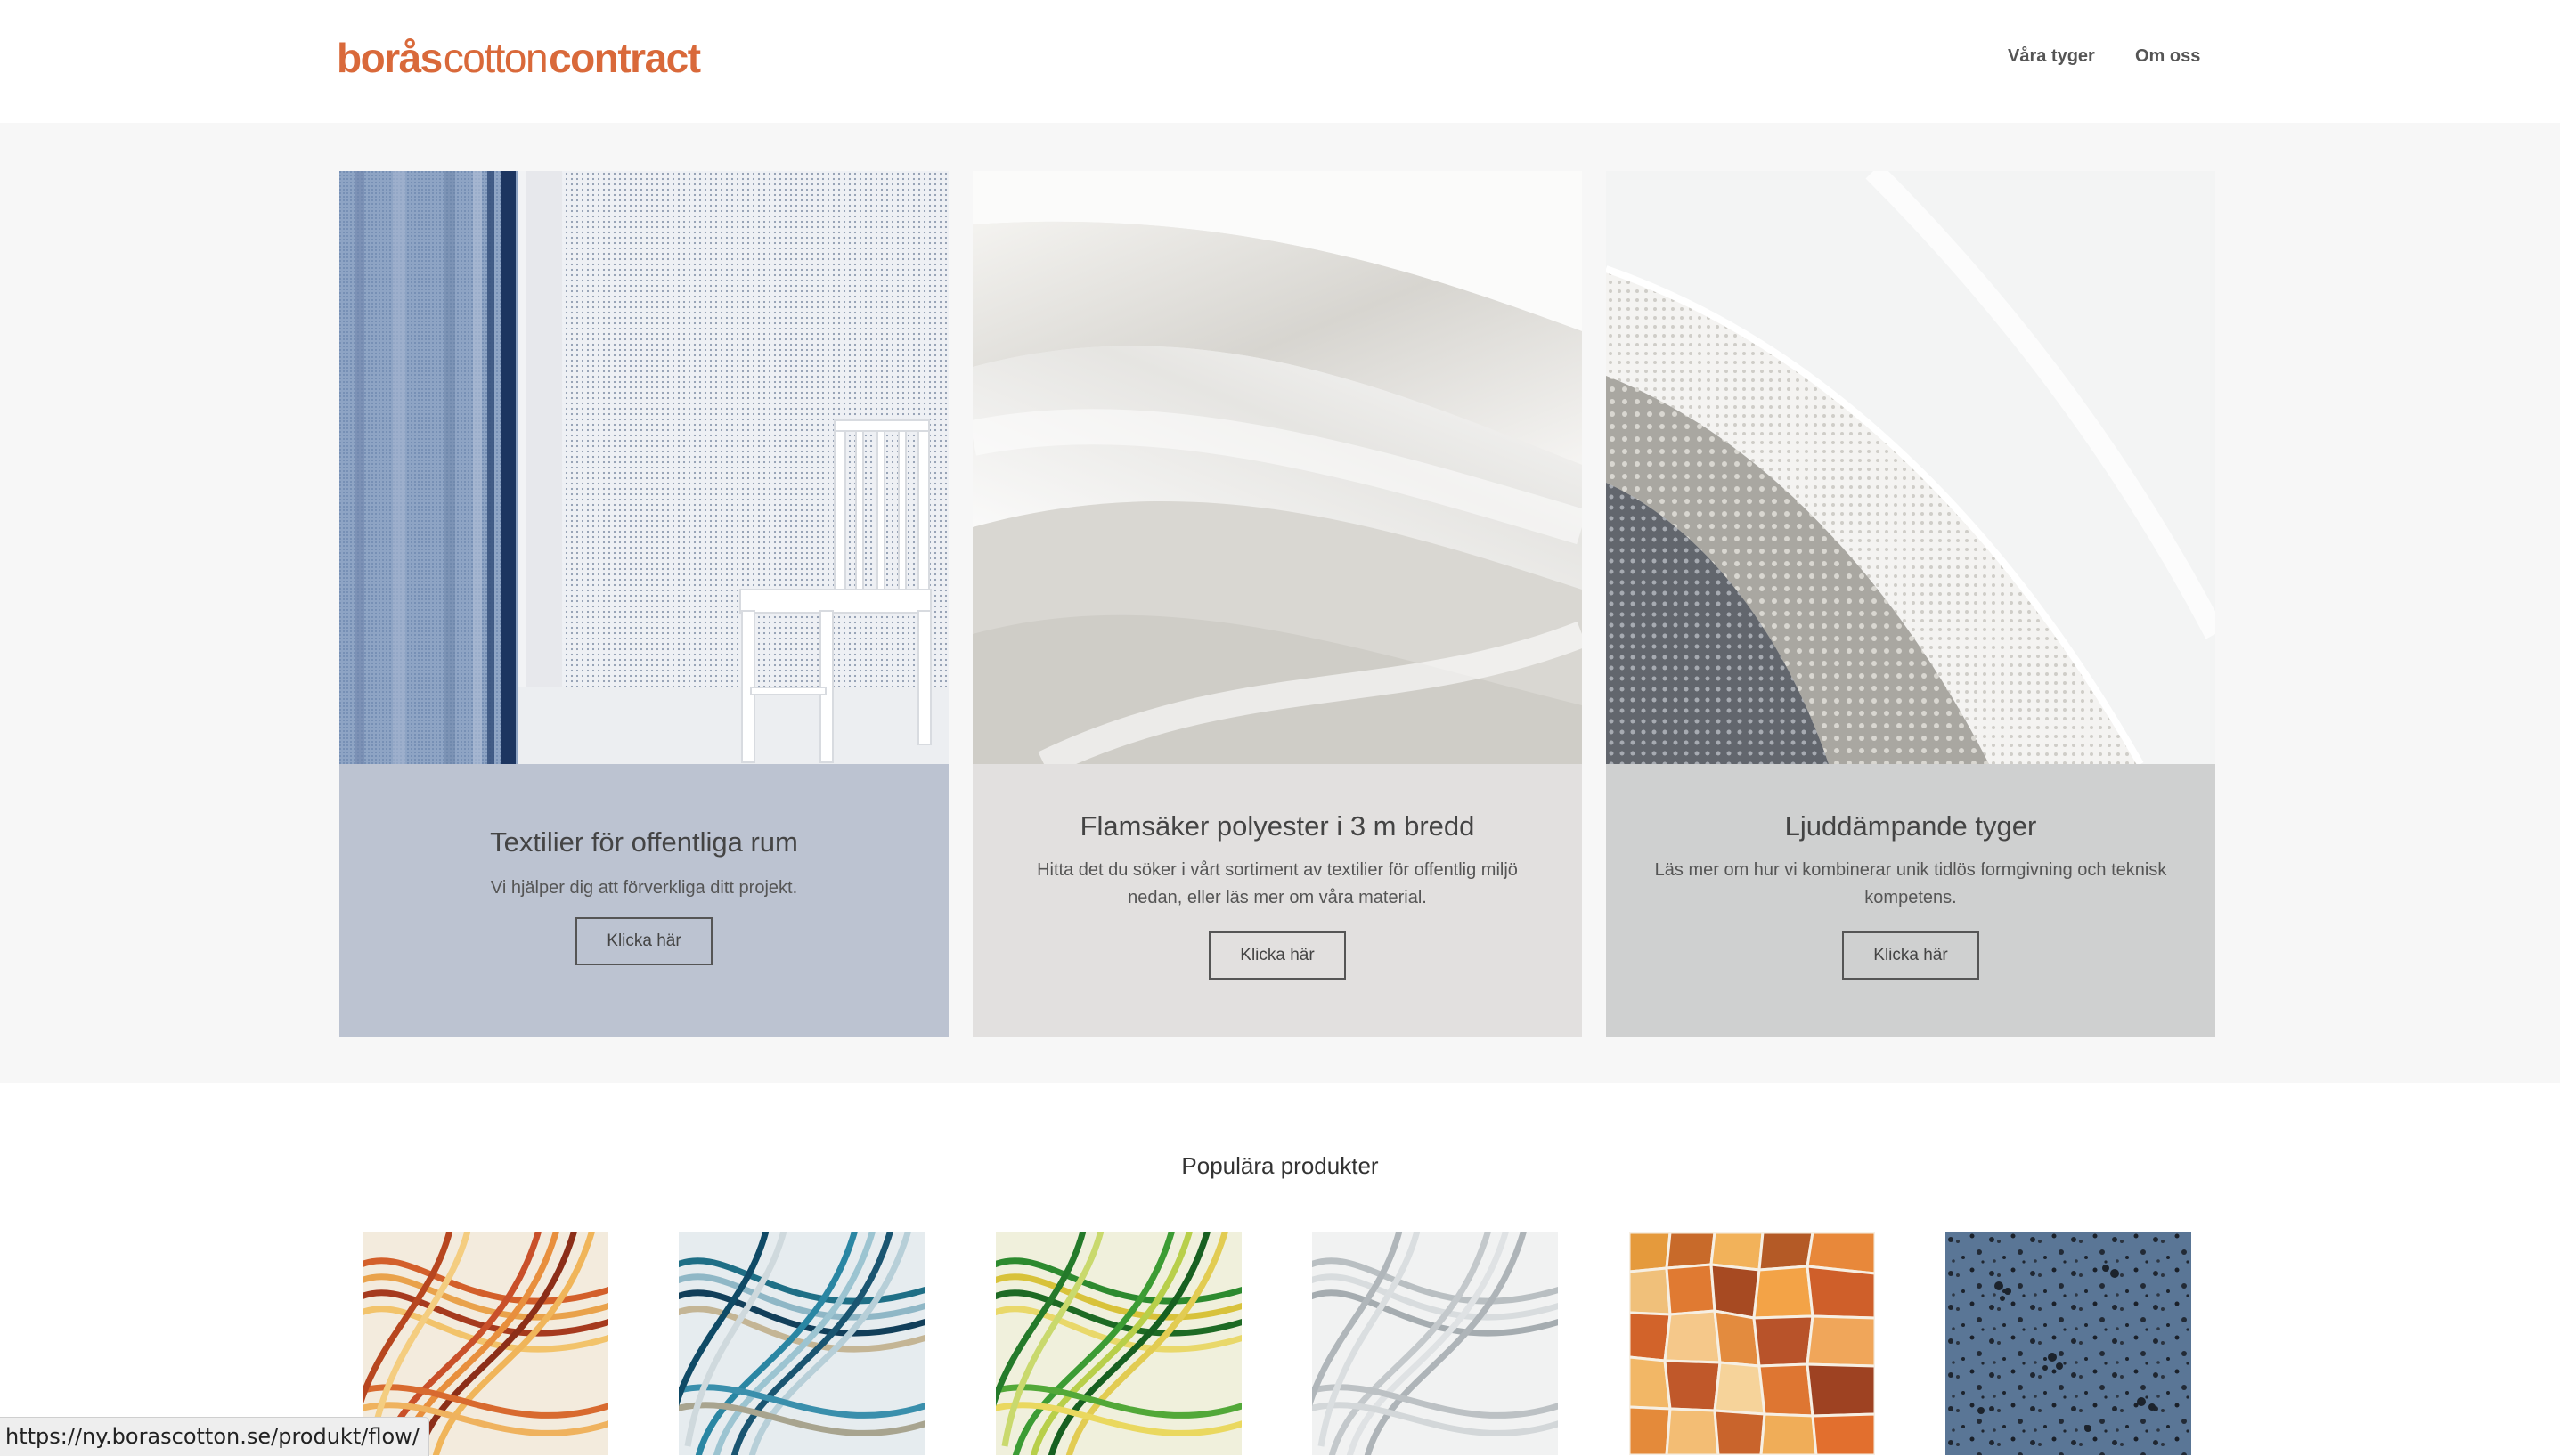  I want to click on card-title: Textilier för offentliga rum, so click(644, 842).